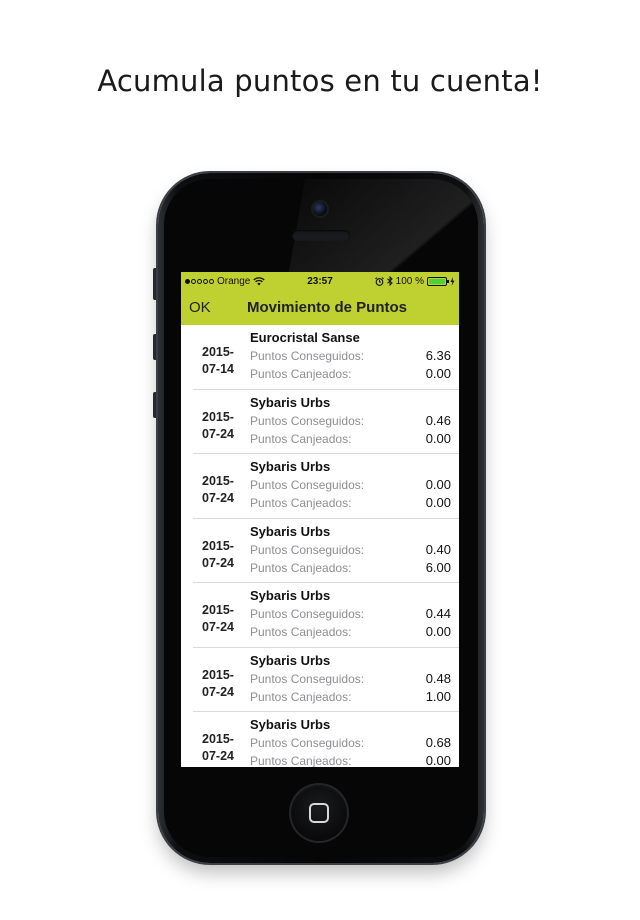  I want to click on redeemed-value: 1.00, so click(438, 696).